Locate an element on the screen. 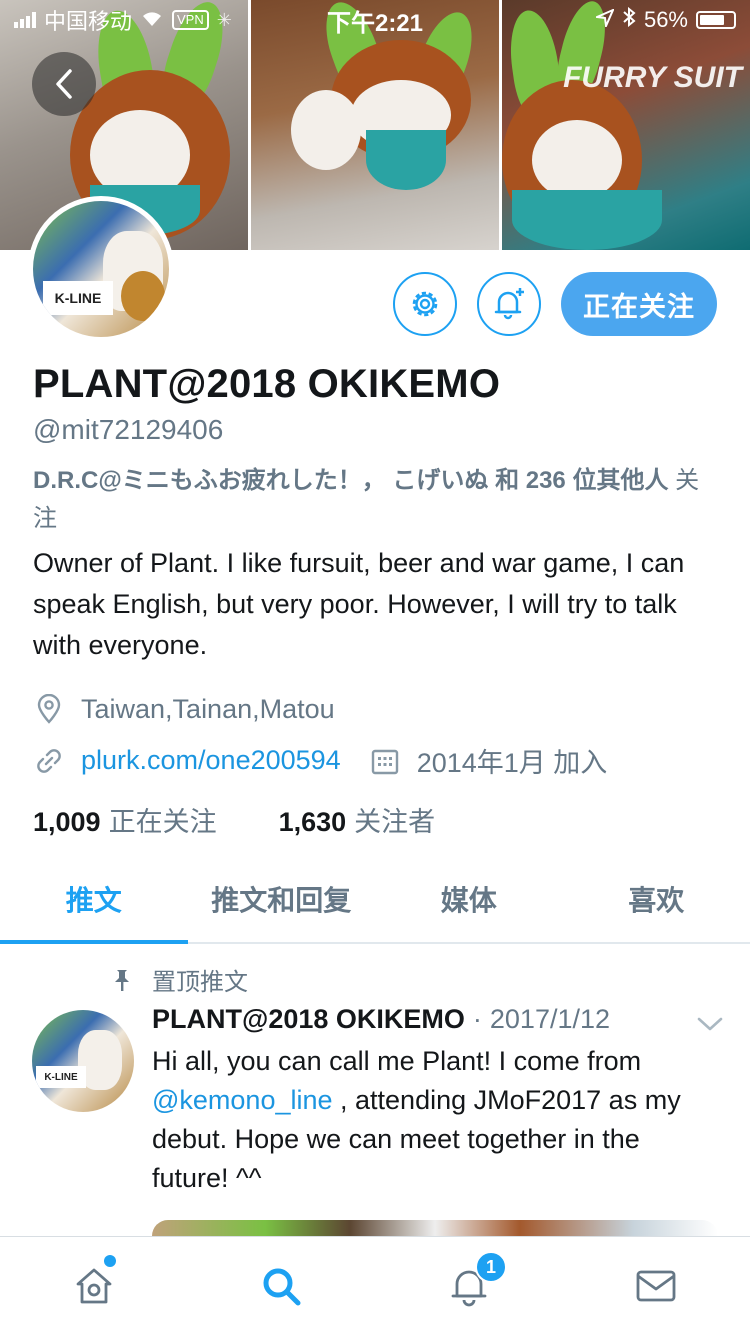 This screenshot has width=750, height=1334. followers-count: 1,630 is located at coordinates (312, 822).